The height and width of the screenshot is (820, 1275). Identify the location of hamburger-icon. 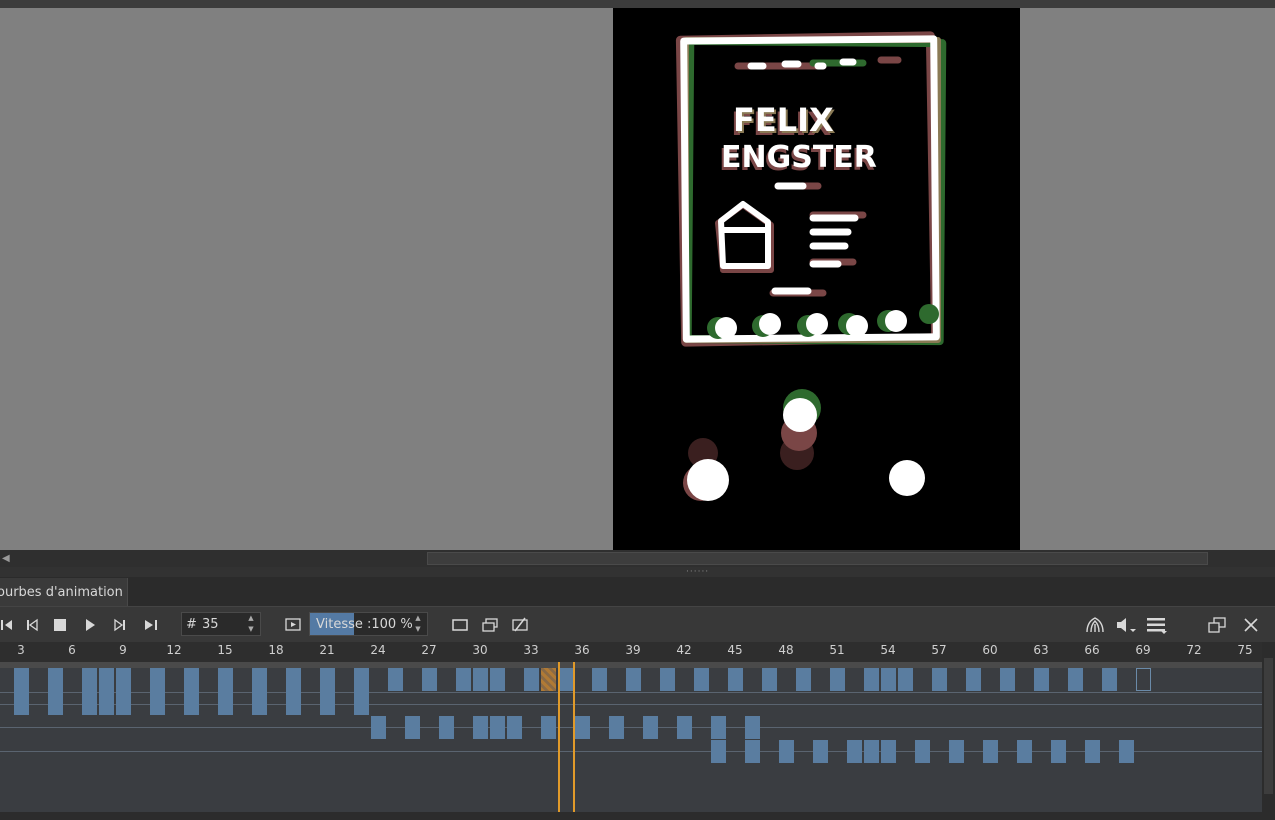
(1157, 625).